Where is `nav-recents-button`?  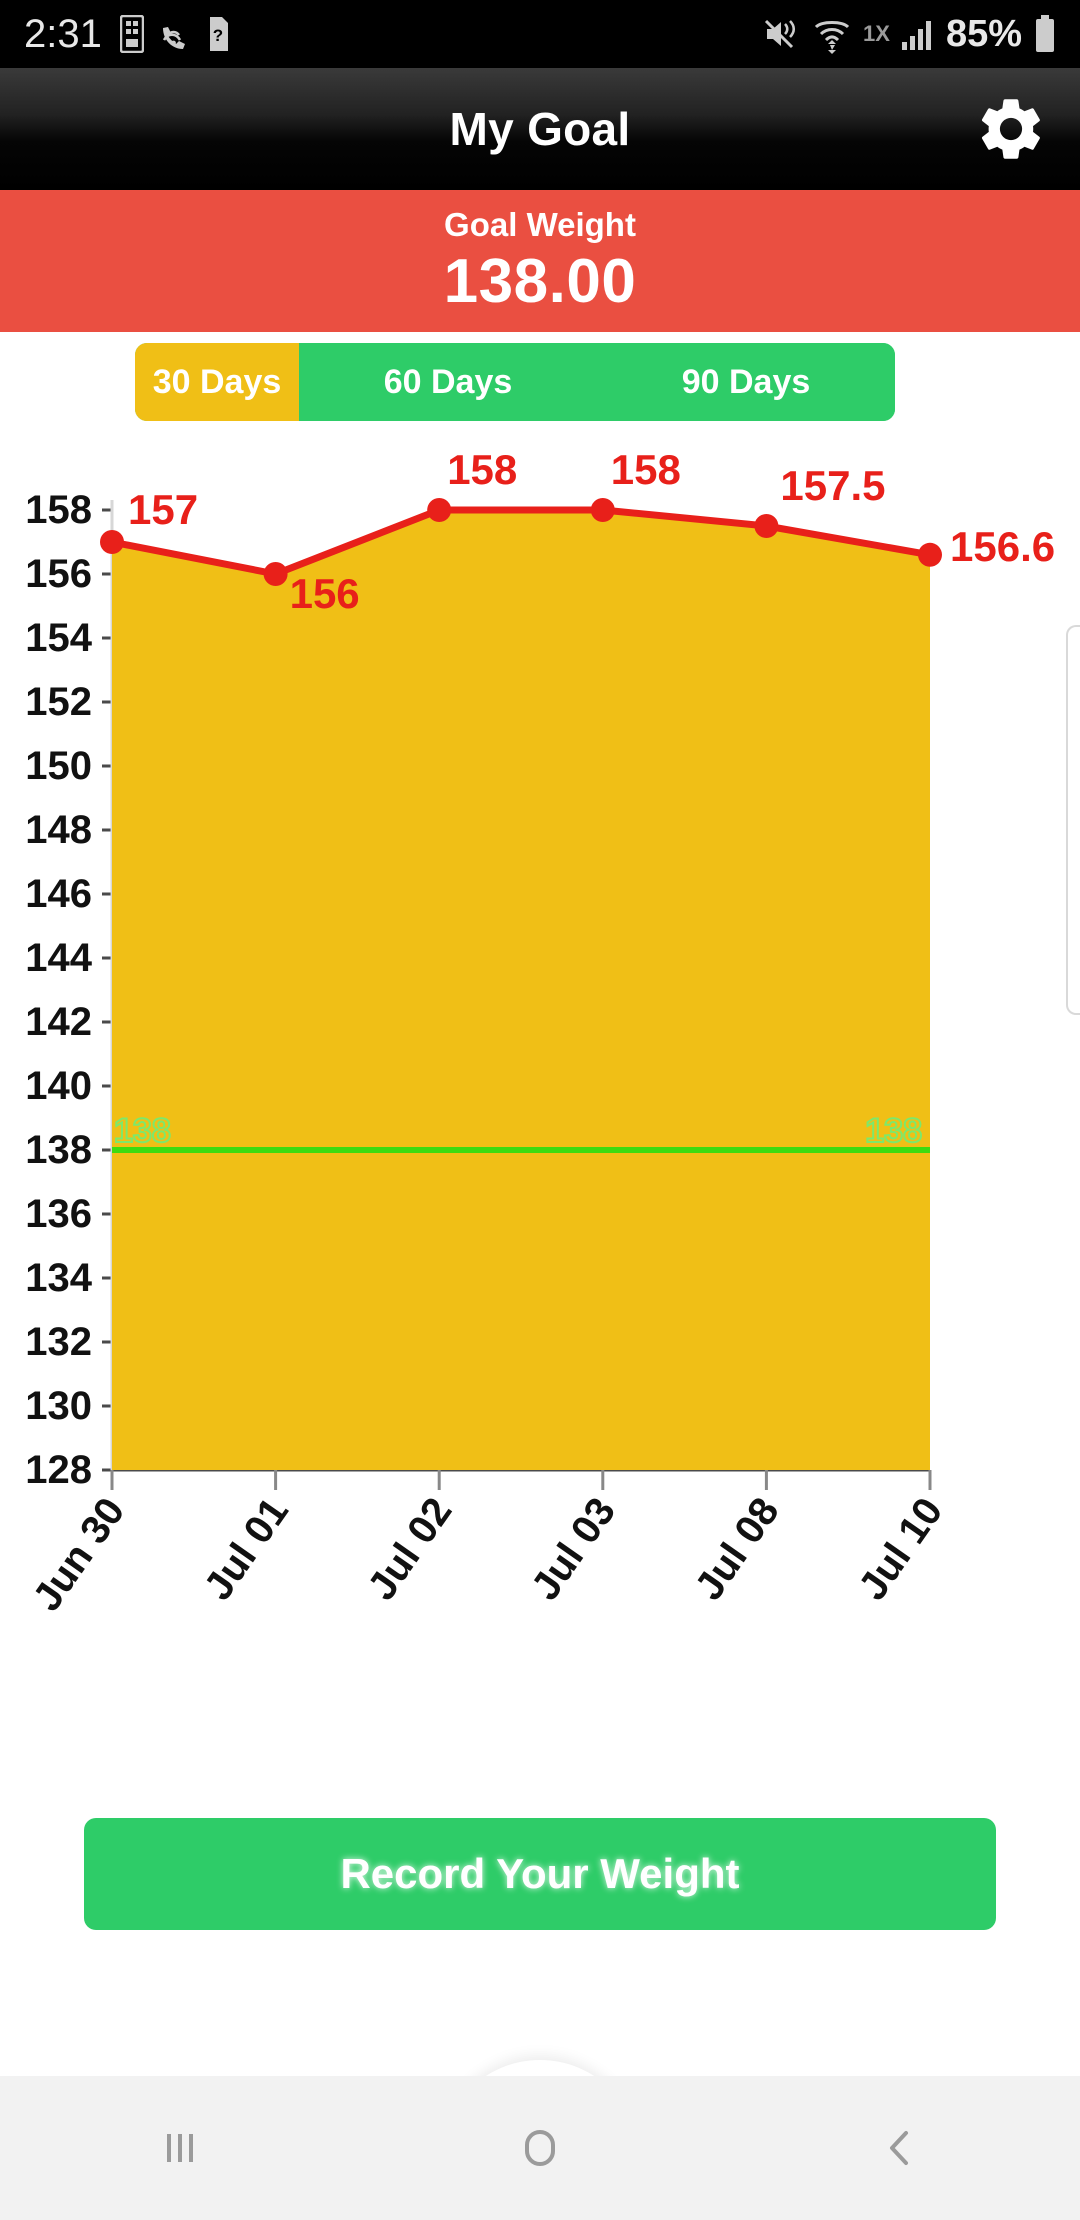 nav-recents-button is located at coordinates (180, 2148).